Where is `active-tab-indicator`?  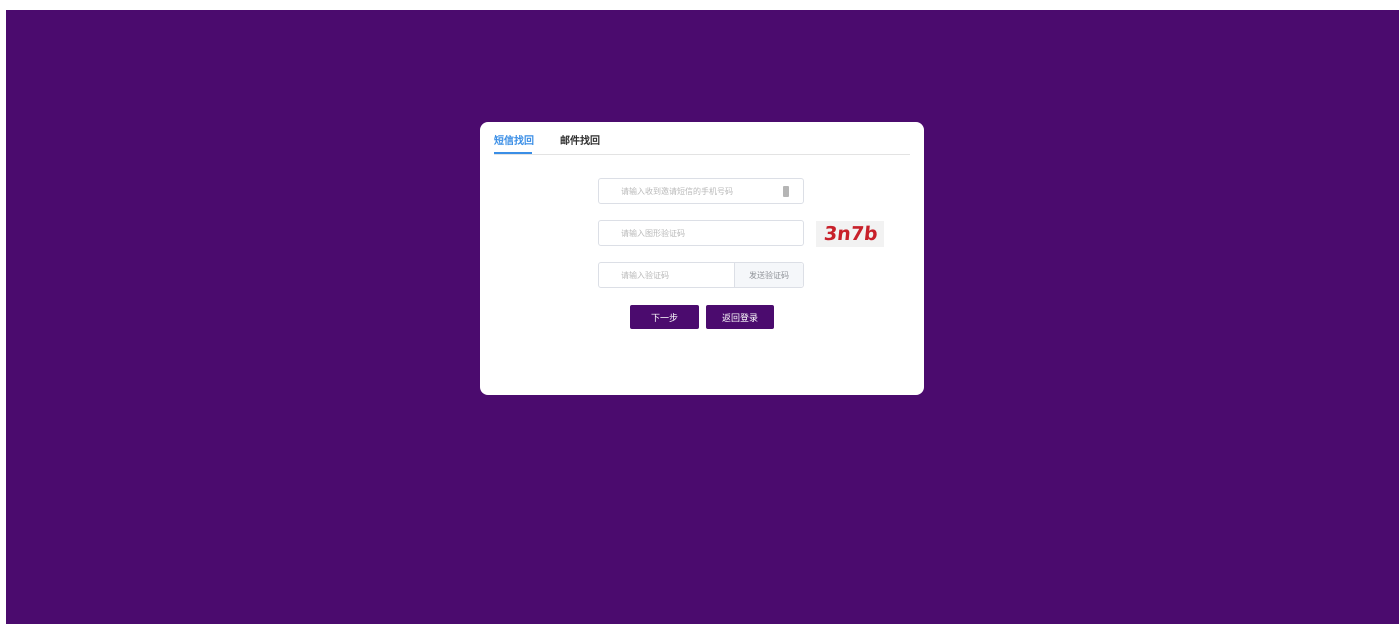 active-tab-indicator is located at coordinates (513, 153).